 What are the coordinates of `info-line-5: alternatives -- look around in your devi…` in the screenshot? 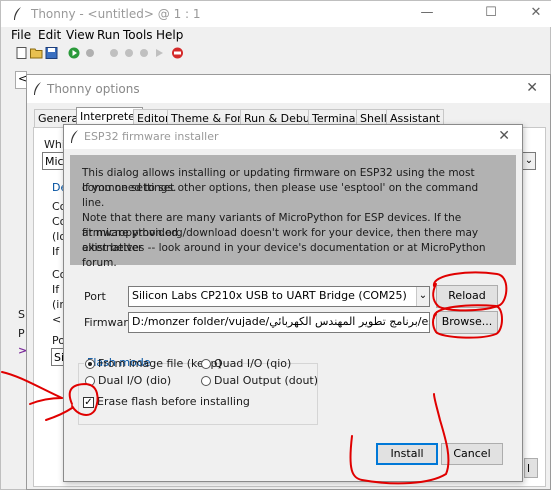 It's located at (284, 255).